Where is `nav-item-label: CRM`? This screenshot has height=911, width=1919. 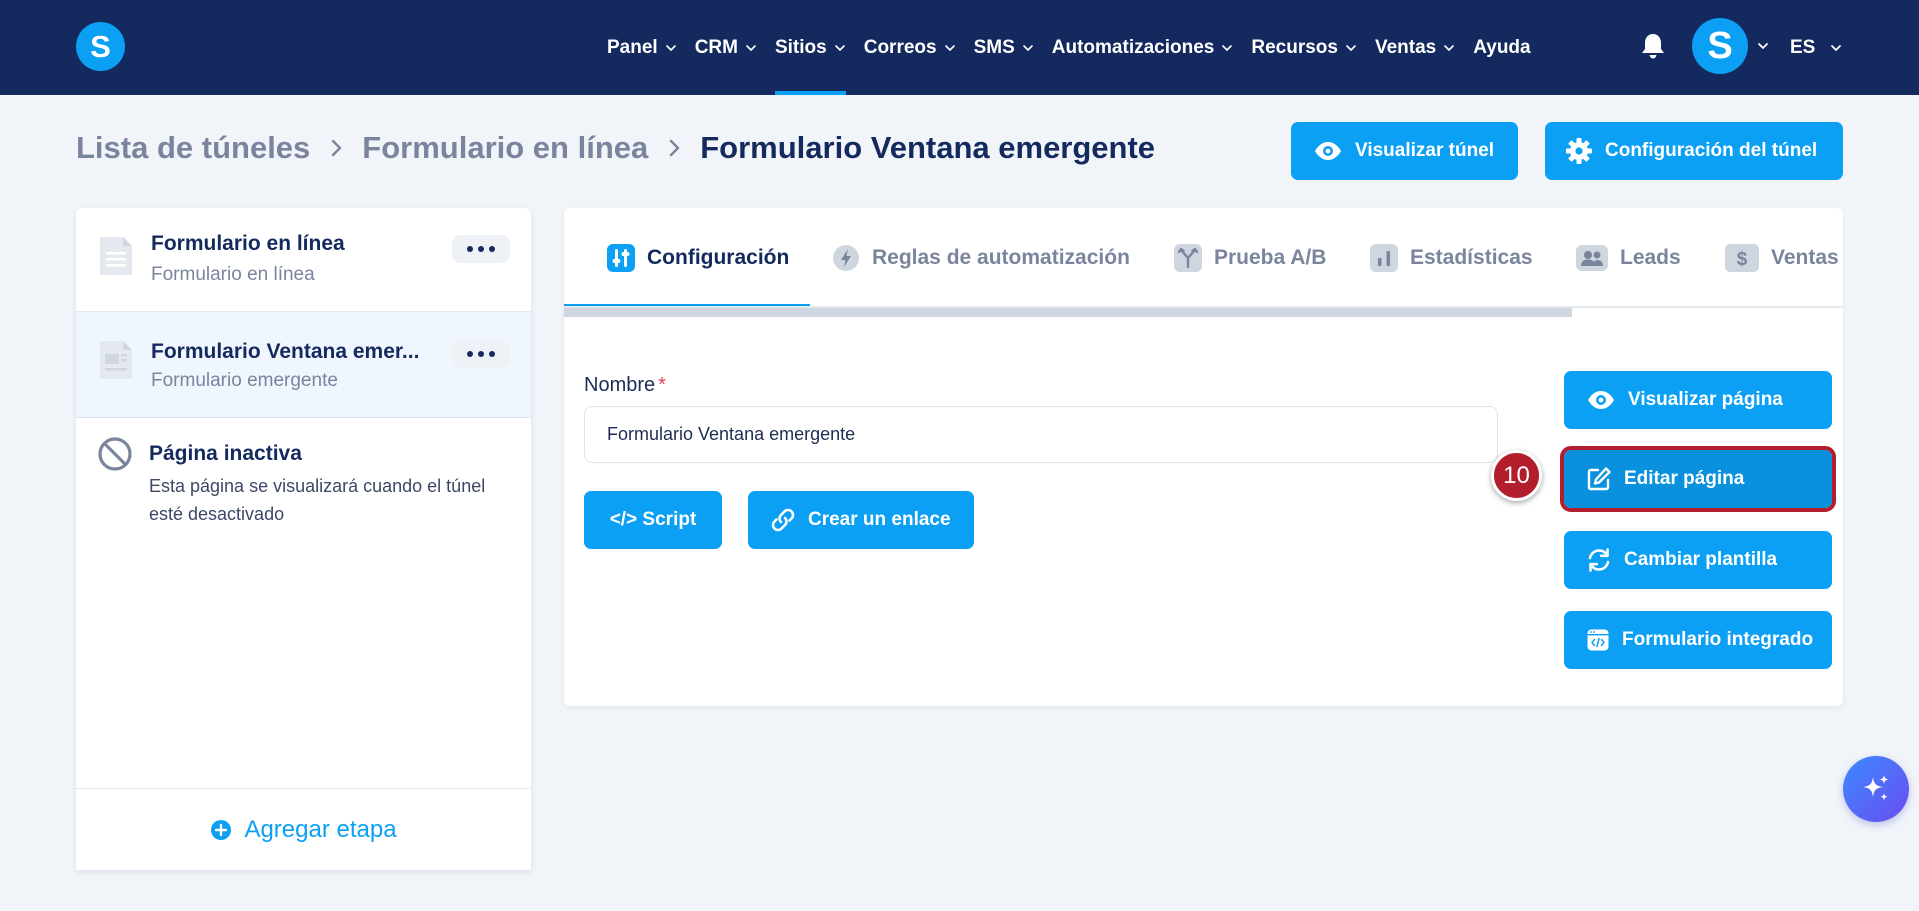 nav-item-label: CRM is located at coordinates (716, 47).